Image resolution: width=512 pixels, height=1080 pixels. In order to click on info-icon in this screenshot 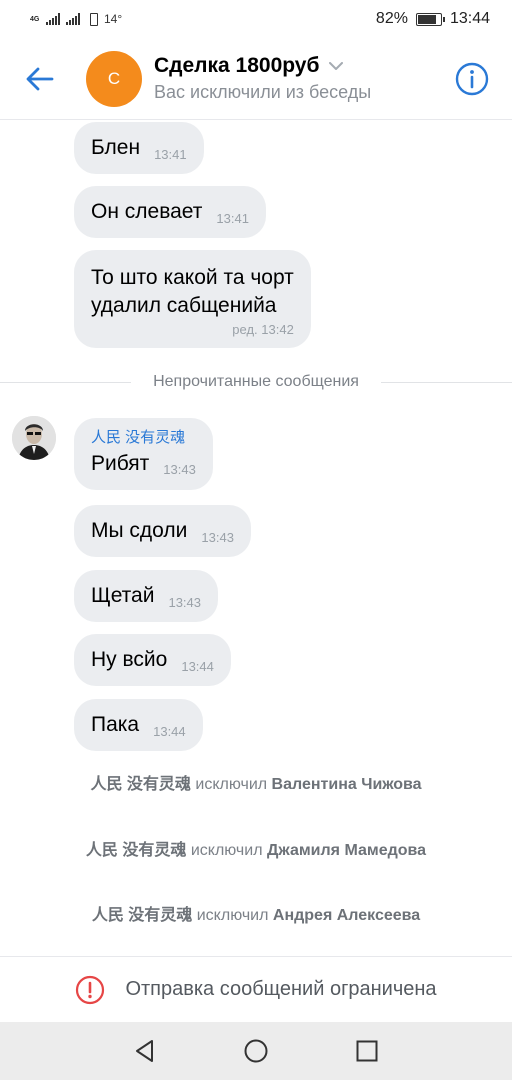, I will do `click(472, 78)`.